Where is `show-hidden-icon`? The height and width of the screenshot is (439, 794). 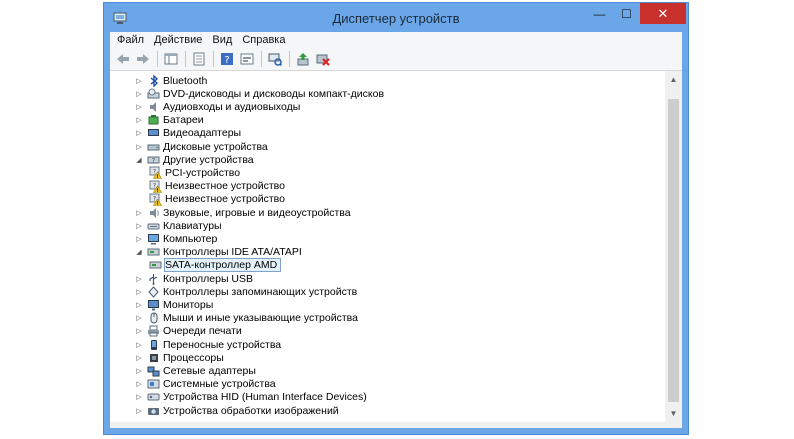
show-hidden-icon is located at coordinates (247, 59).